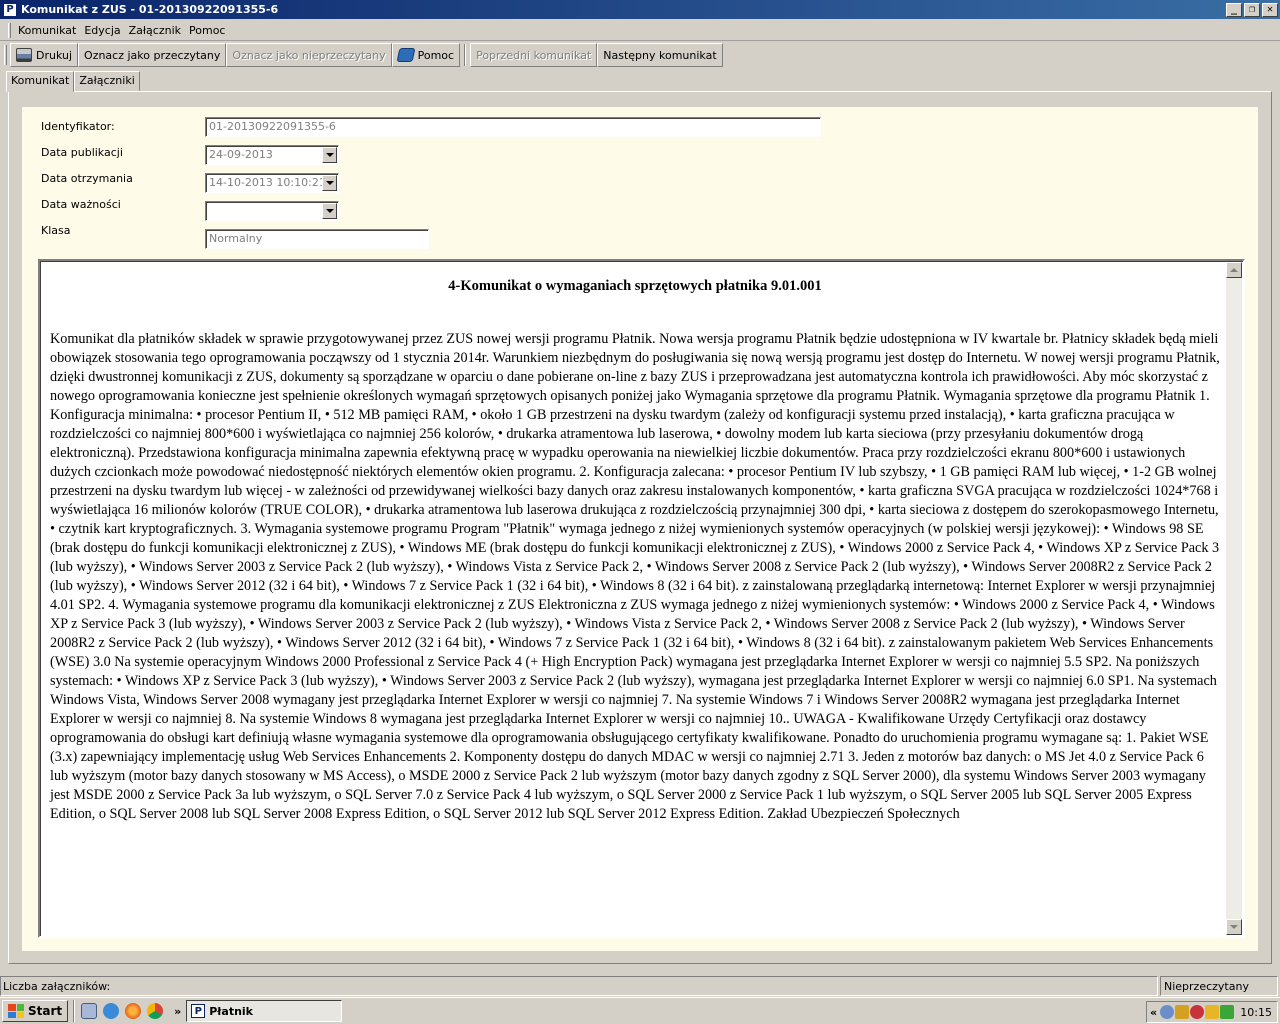 This screenshot has width=1280, height=1024. Describe the element at coordinates (1256, 1012) in the screenshot. I see `clock: 10:15` at that location.